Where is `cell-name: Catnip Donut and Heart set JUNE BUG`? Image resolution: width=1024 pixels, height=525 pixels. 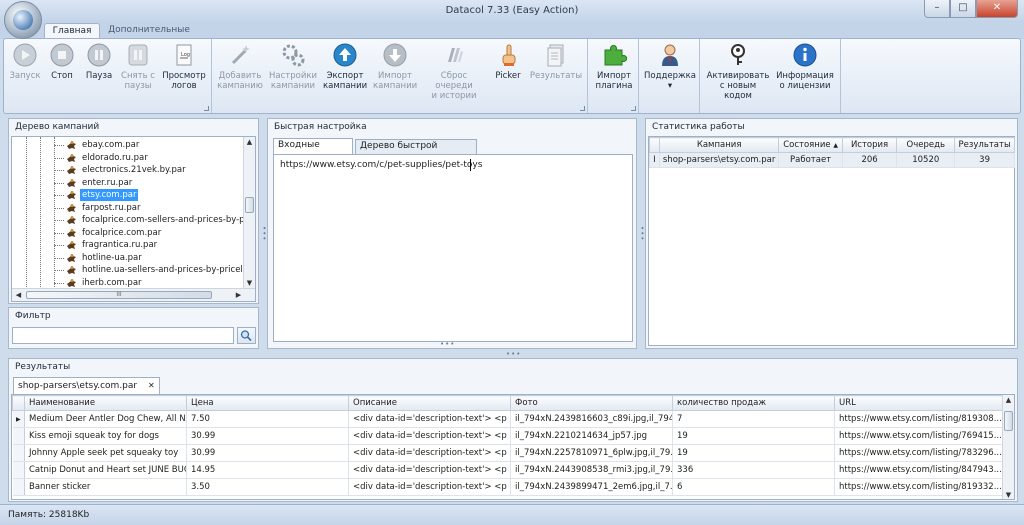
cell-name: Catnip Donut and Heart set JUNE BUG is located at coordinates (105, 470).